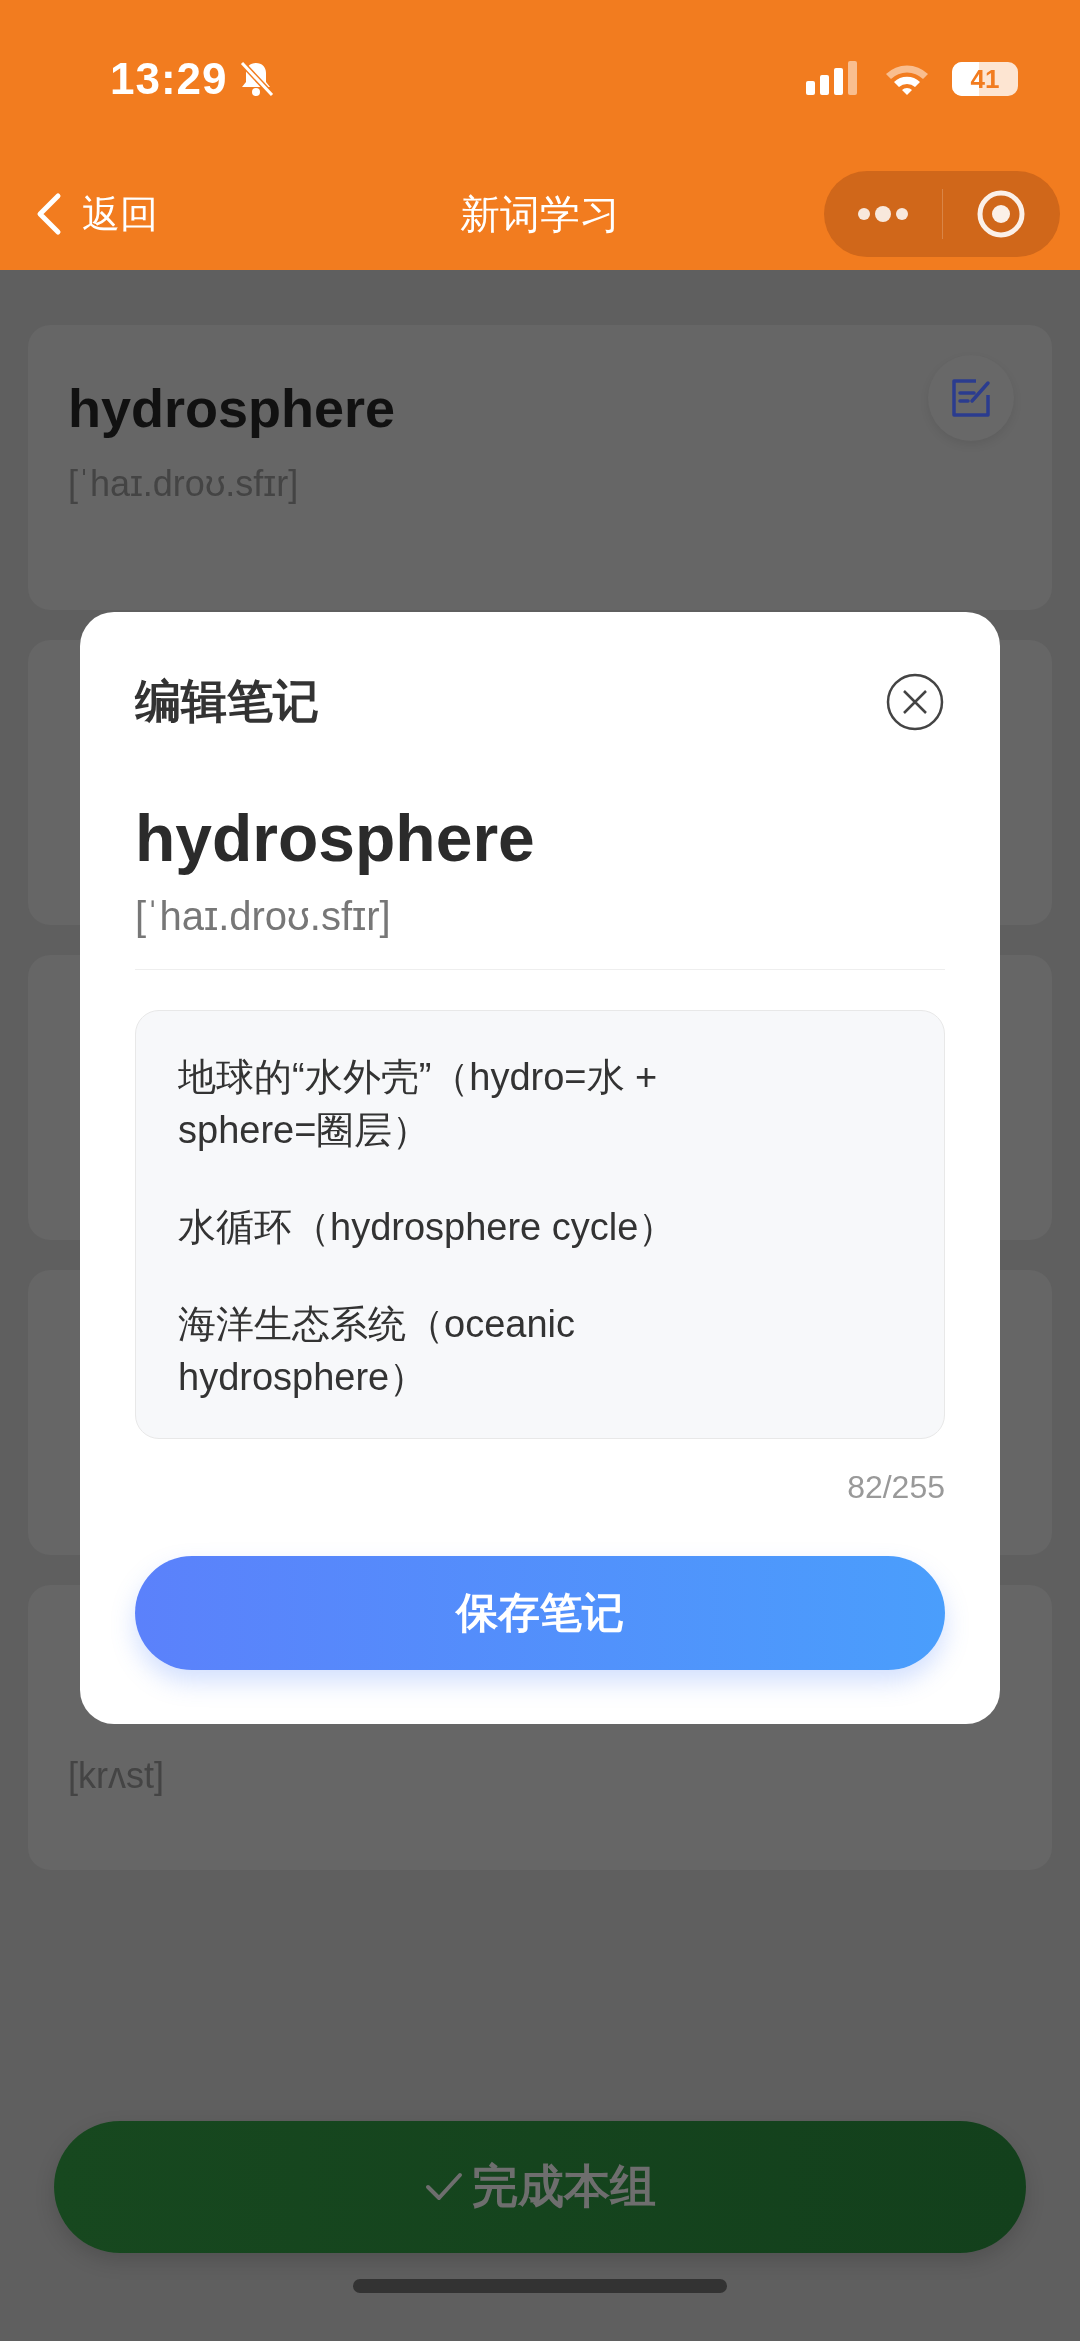 This screenshot has height=2341, width=1080. What do you see at coordinates (263, 916) in the screenshot?
I see `phonetic-text: [ˈhaɪ.droʊ.sfɪr]` at bounding box center [263, 916].